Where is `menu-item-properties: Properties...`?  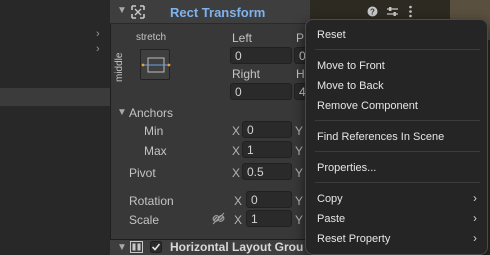 menu-item-properties: Properties... is located at coordinates (346, 168).